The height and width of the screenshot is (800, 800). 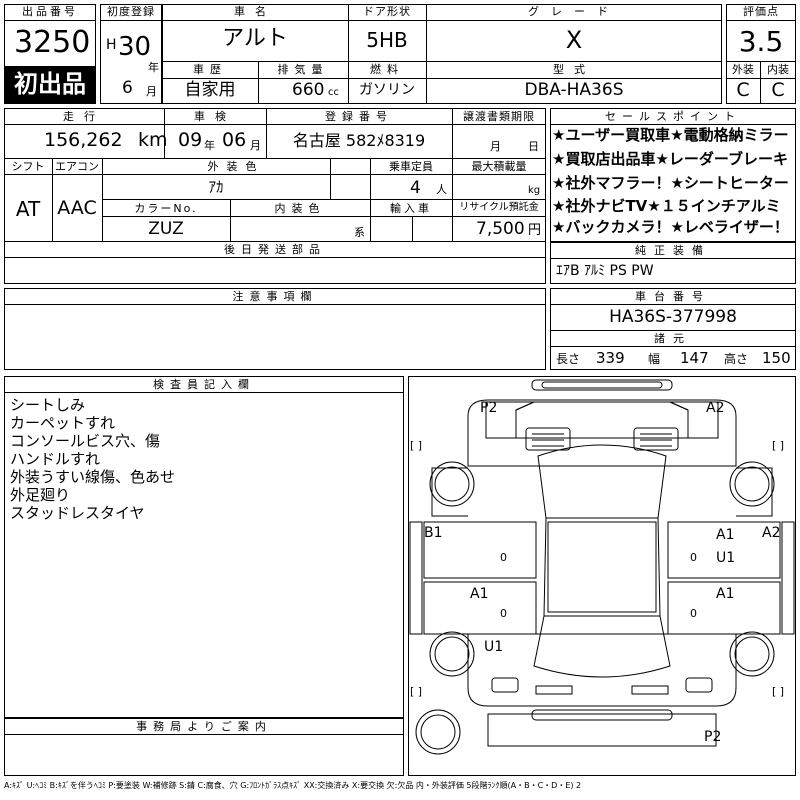 I want to click on mark-b1: B1, so click(x=433, y=533).